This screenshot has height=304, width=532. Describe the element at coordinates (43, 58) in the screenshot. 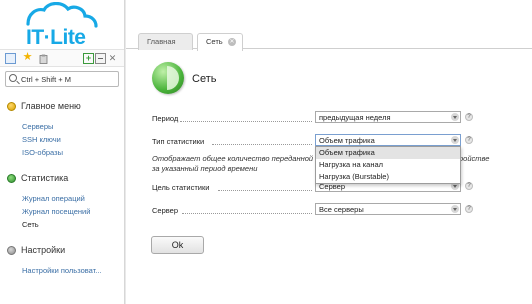

I see `clipboard-icon` at that location.